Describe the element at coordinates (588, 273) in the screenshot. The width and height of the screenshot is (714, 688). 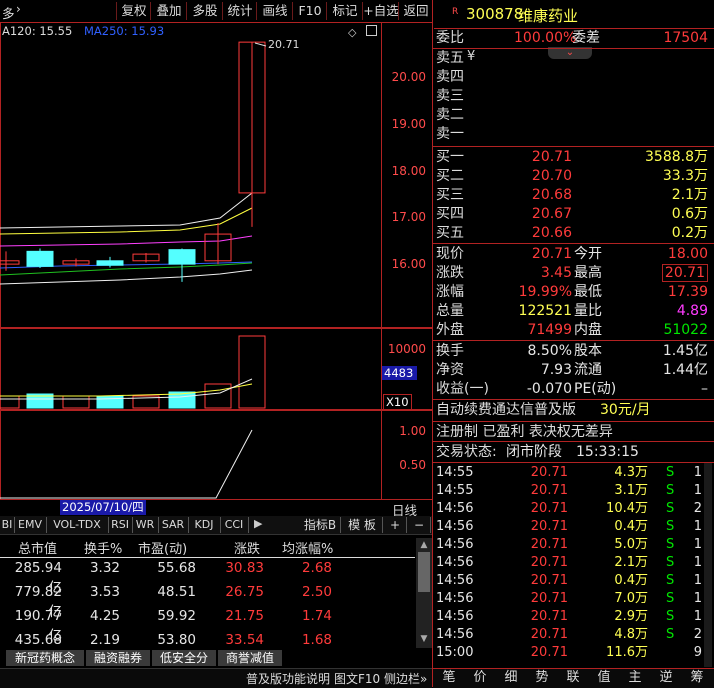
I see `quote-label: 最高` at that location.